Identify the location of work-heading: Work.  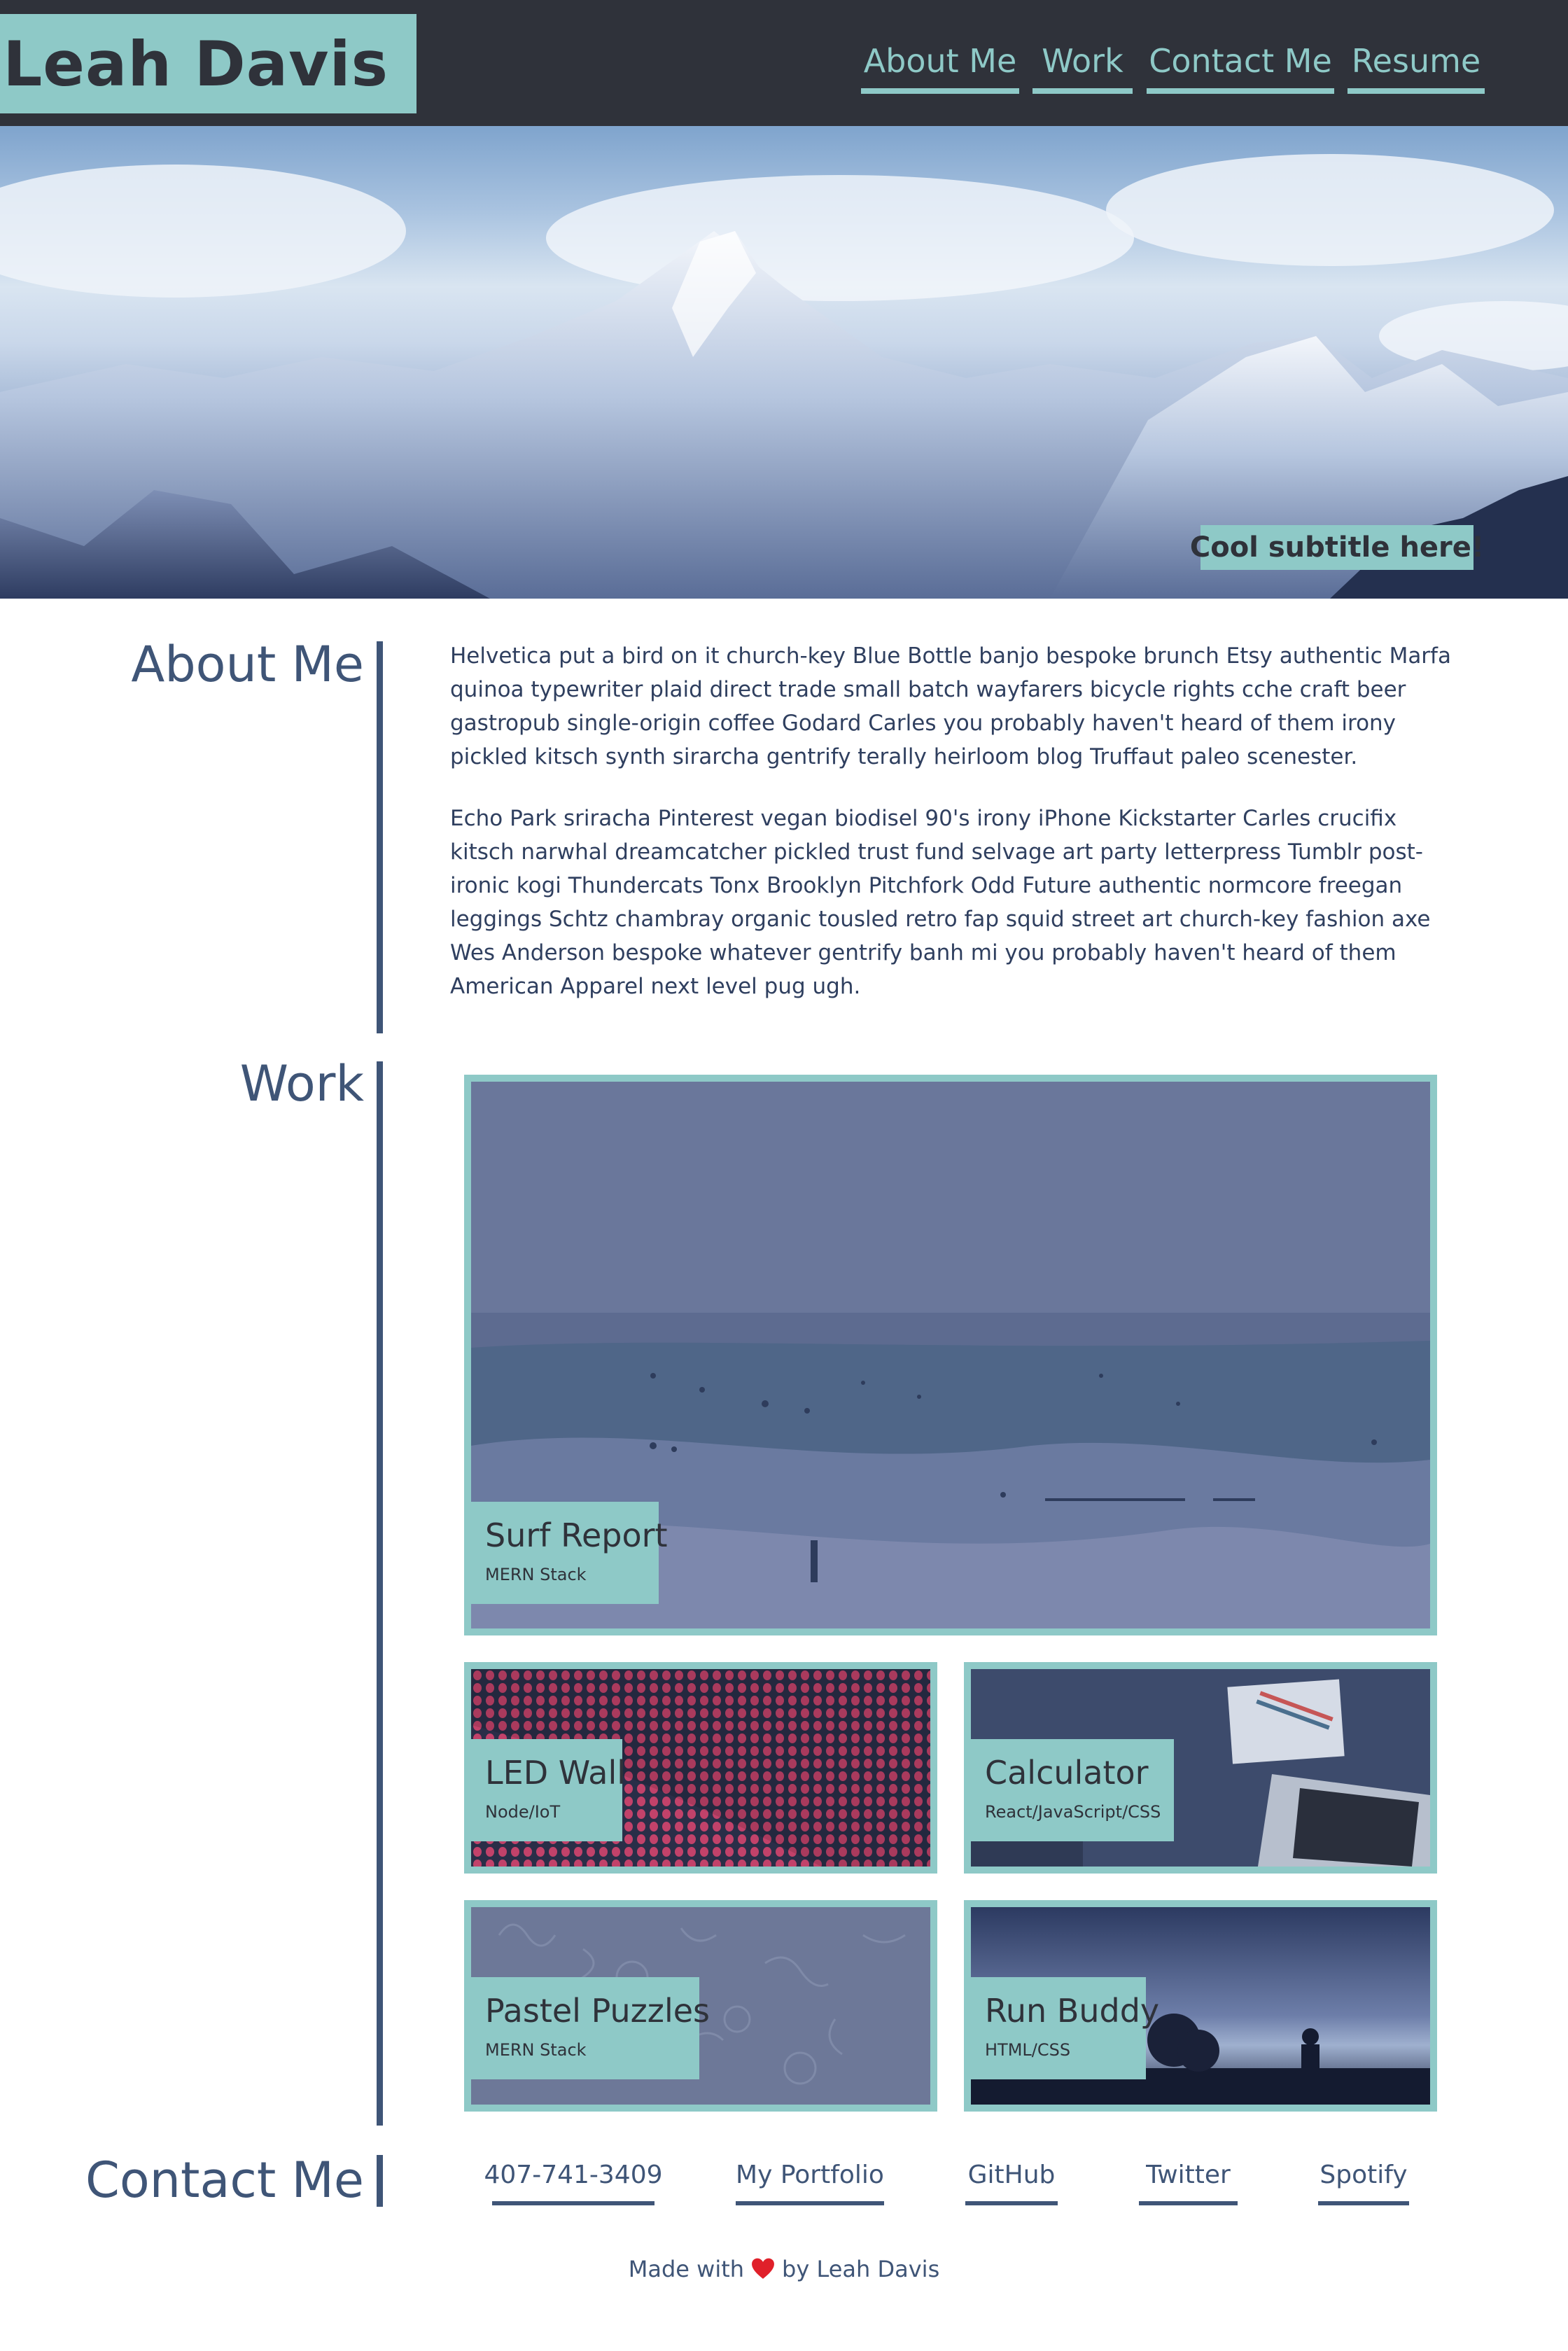
(301, 1083).